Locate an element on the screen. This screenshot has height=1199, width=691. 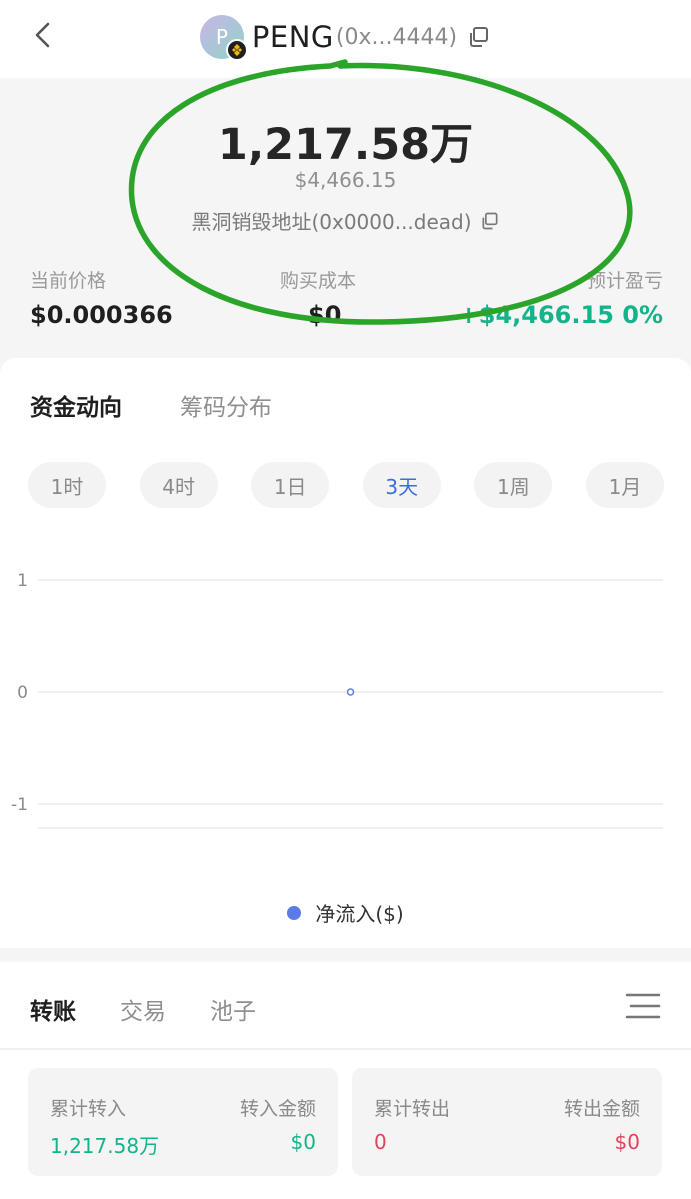
filter-menu-icon is located at coordinates (643, 1006).